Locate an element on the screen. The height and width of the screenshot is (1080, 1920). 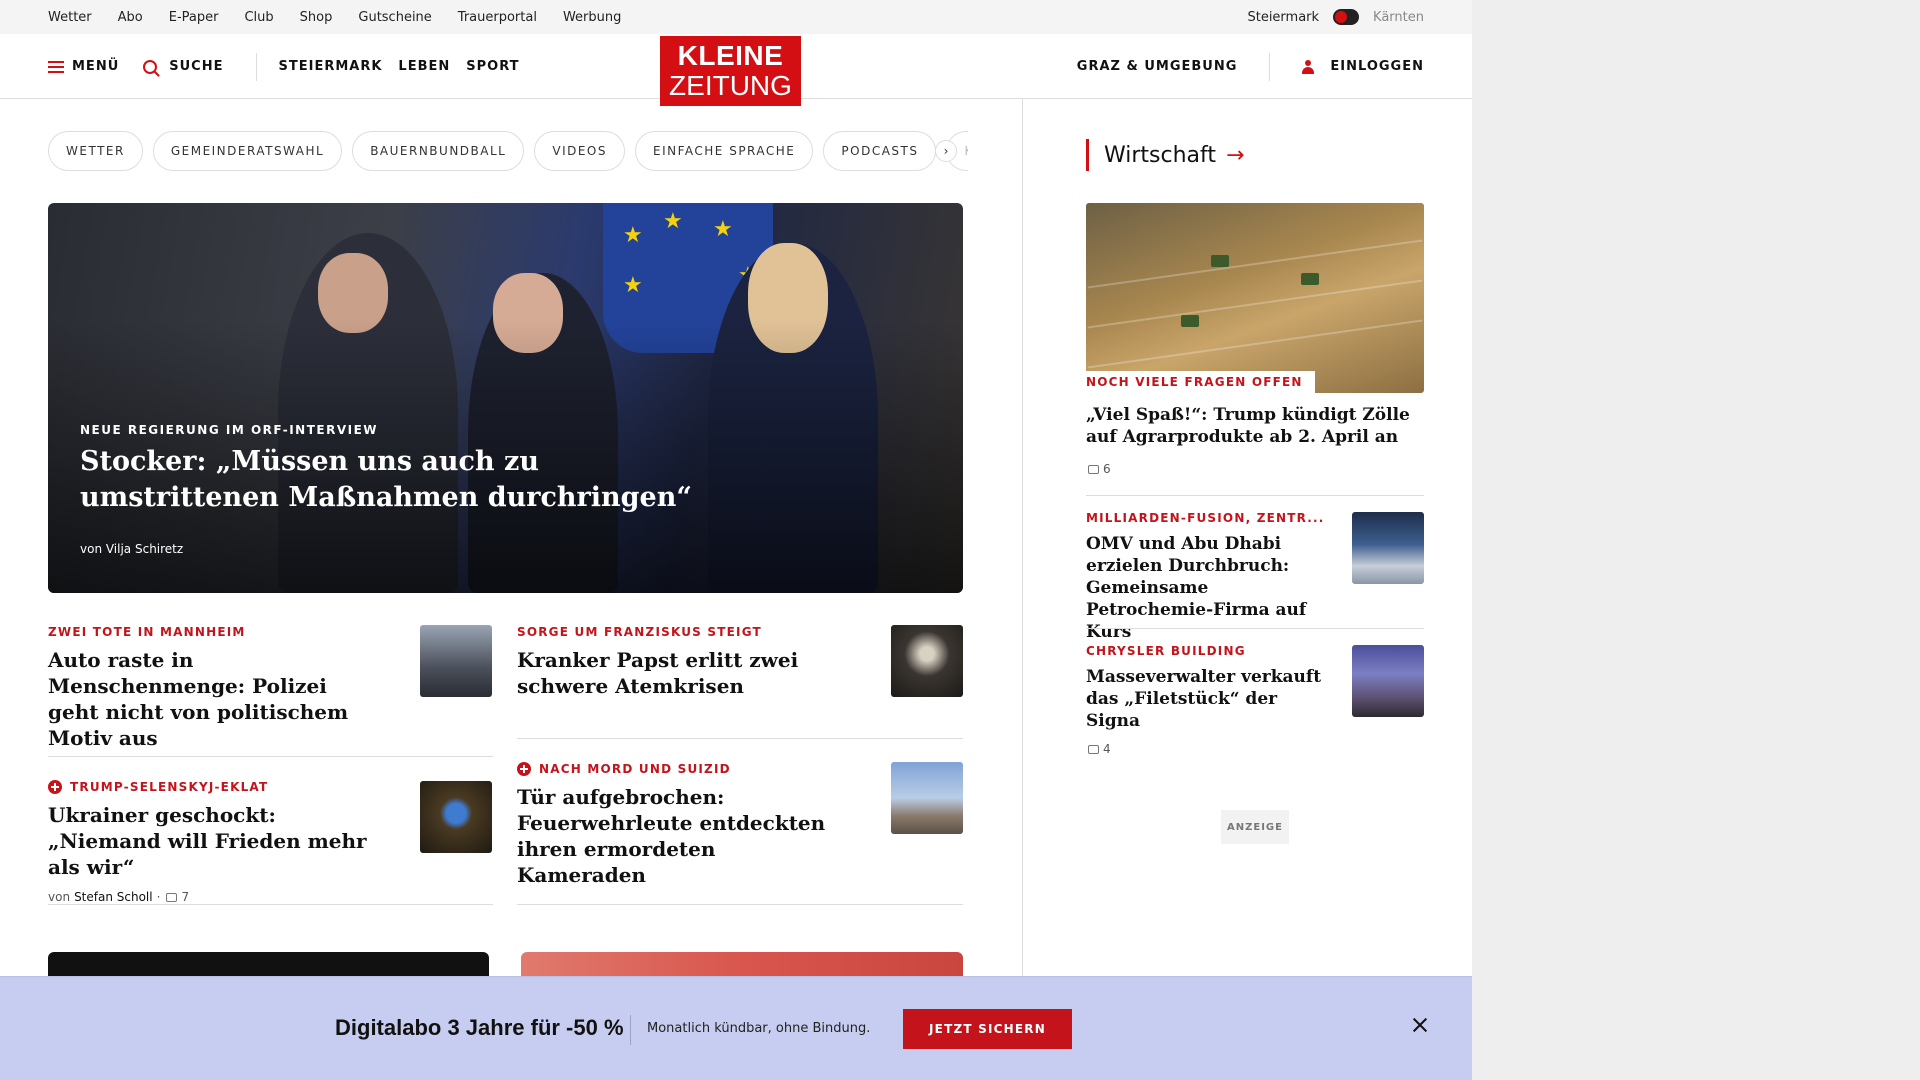
teaser-kicker: NACH MORD UND SUIZID is located at coordinates (682, 769).